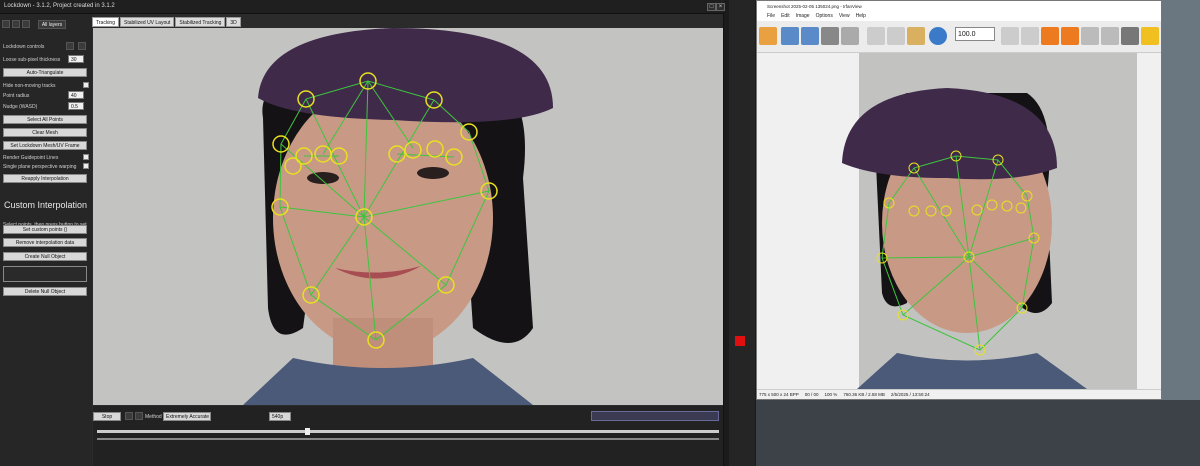  What do you see at coordinates (86, 85) in the screenshot?
I see `hide-nonmoving-checkbox` at bounding box center [86, 85].